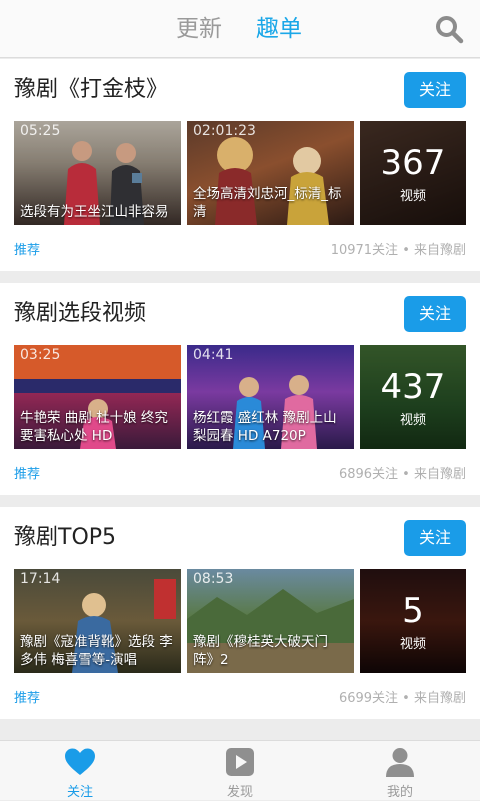  I want to click on video-thumbnail: 05:25 选段有为王坐江山非容易, so click(97, 173).